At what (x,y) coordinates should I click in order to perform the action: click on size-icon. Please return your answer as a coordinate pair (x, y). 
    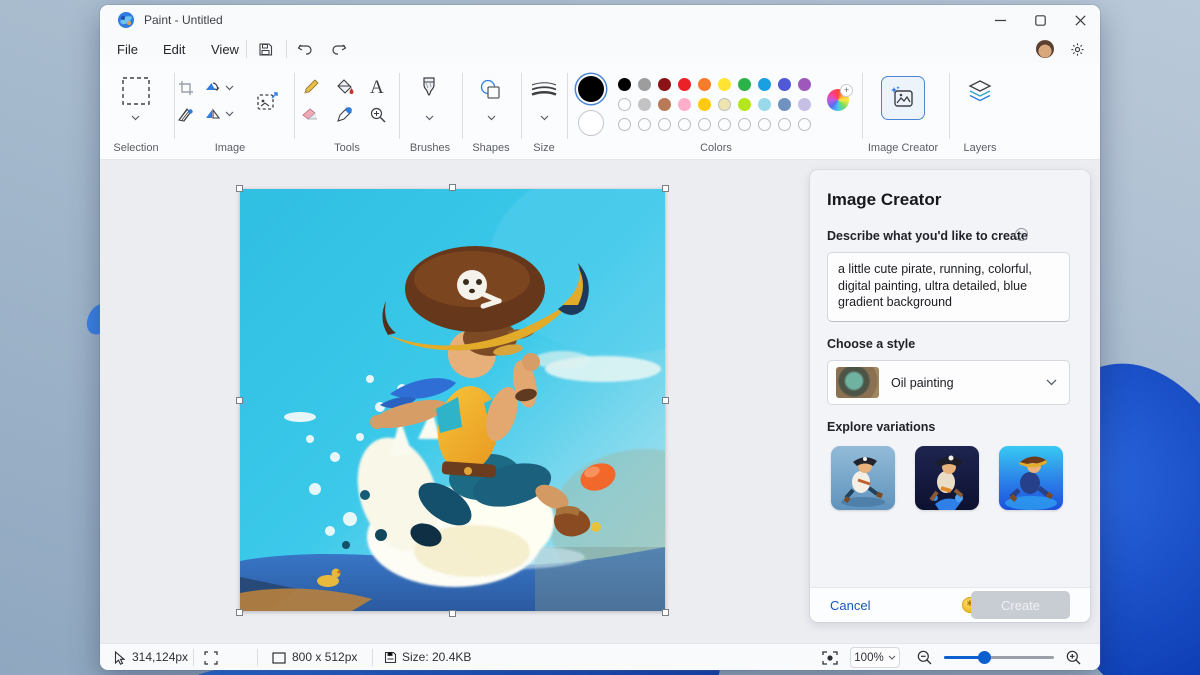
    Looking at the image, I should click on (544, 90).